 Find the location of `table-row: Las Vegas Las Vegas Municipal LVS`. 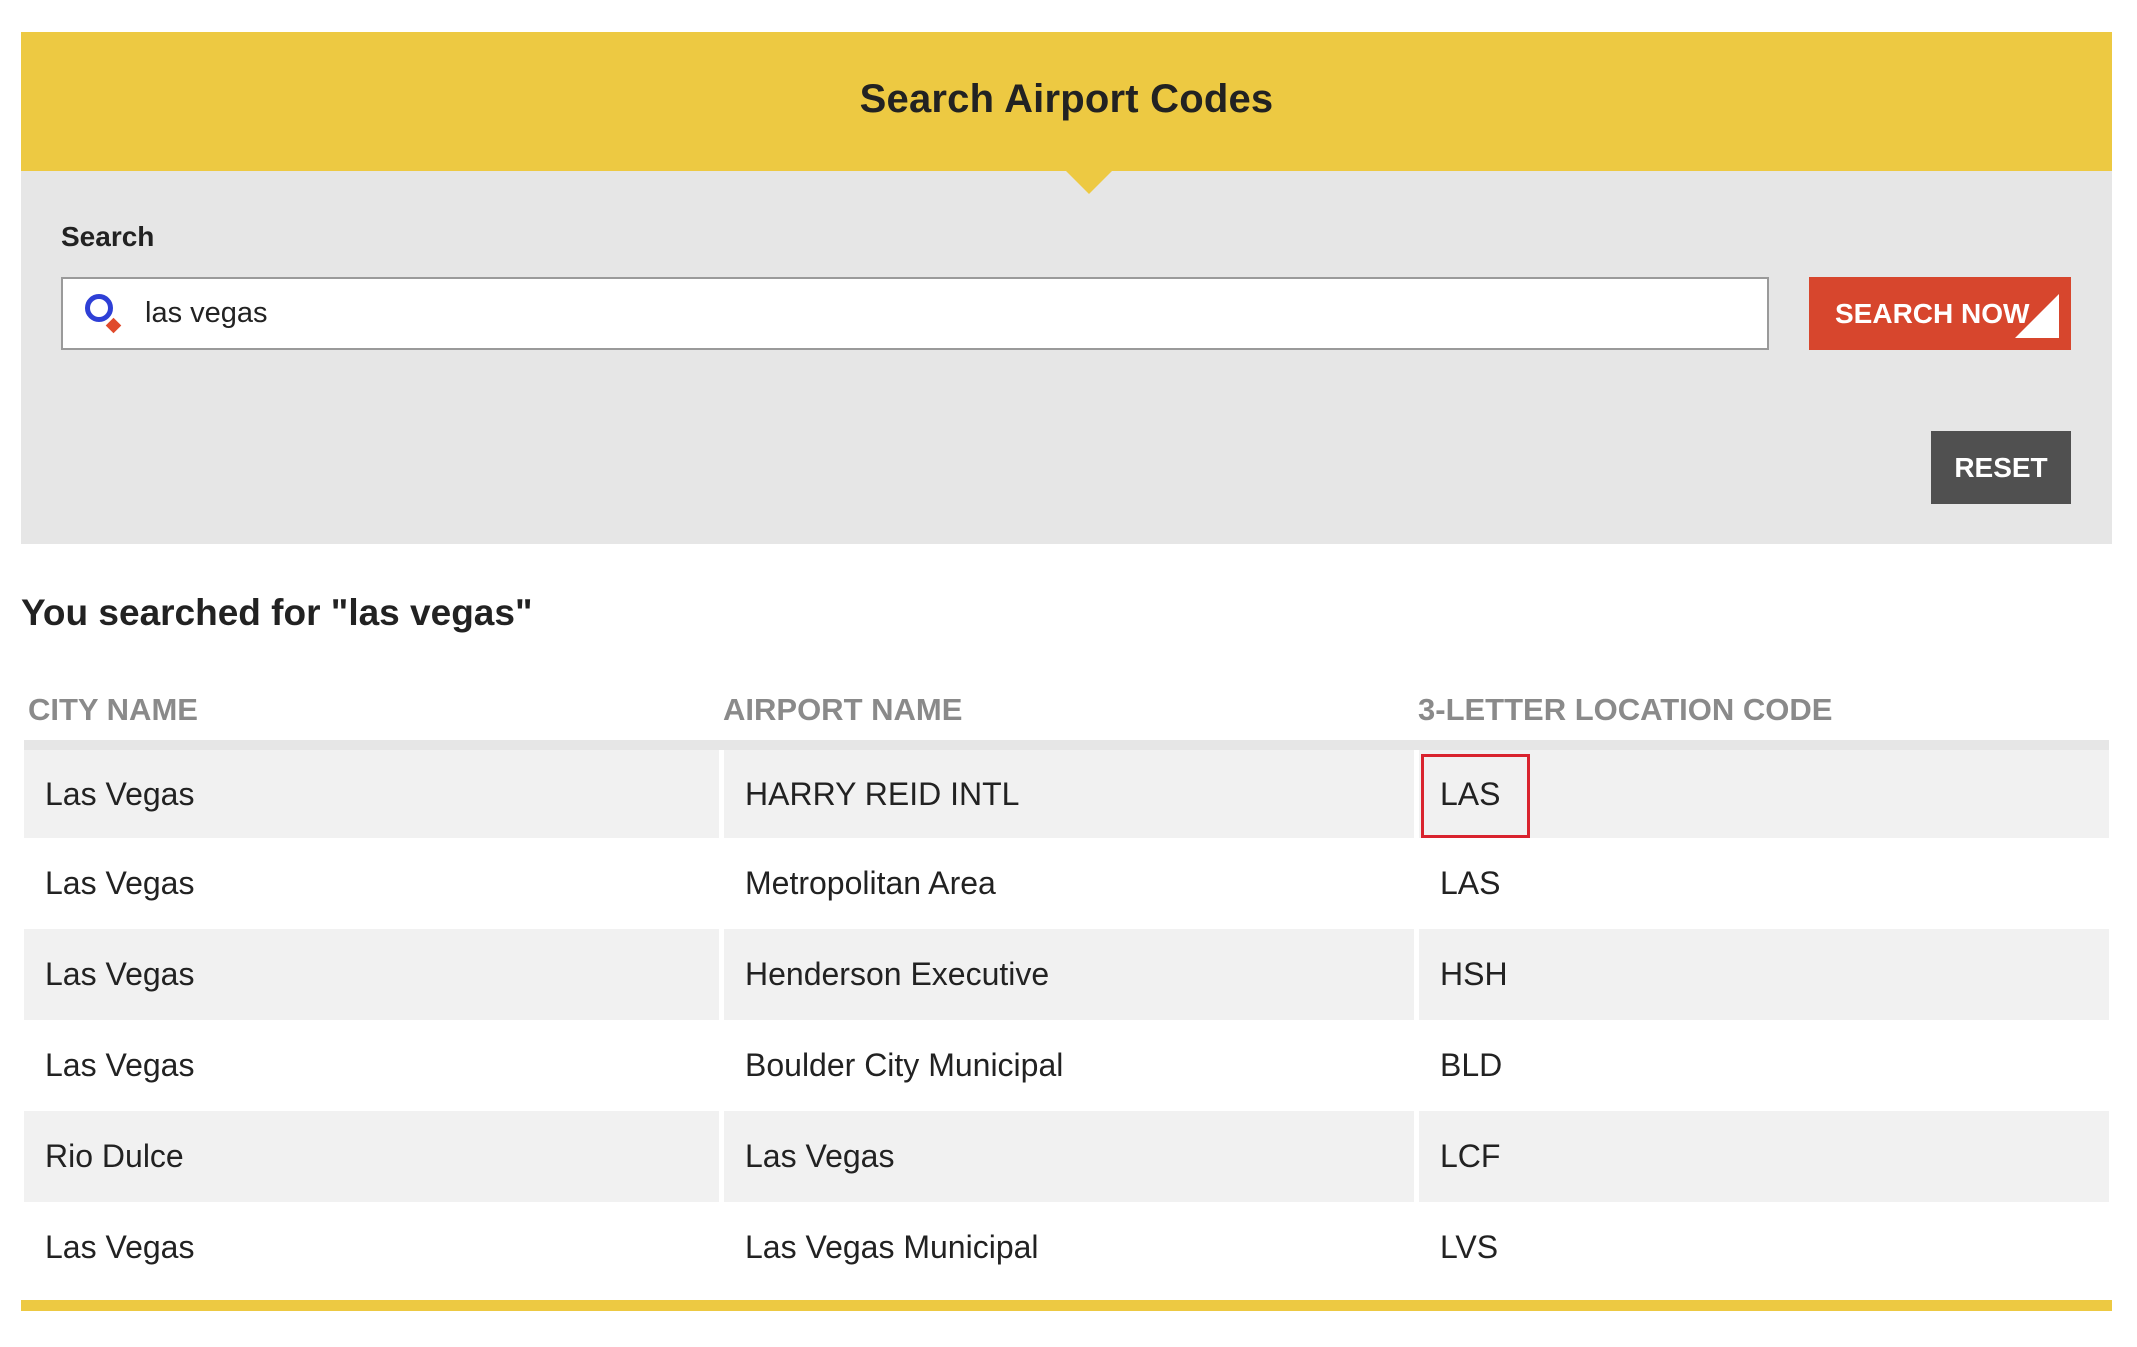

table-row: Las Vegas Las Vegas Municipal LVS is located at coordinates (1066, 1247).